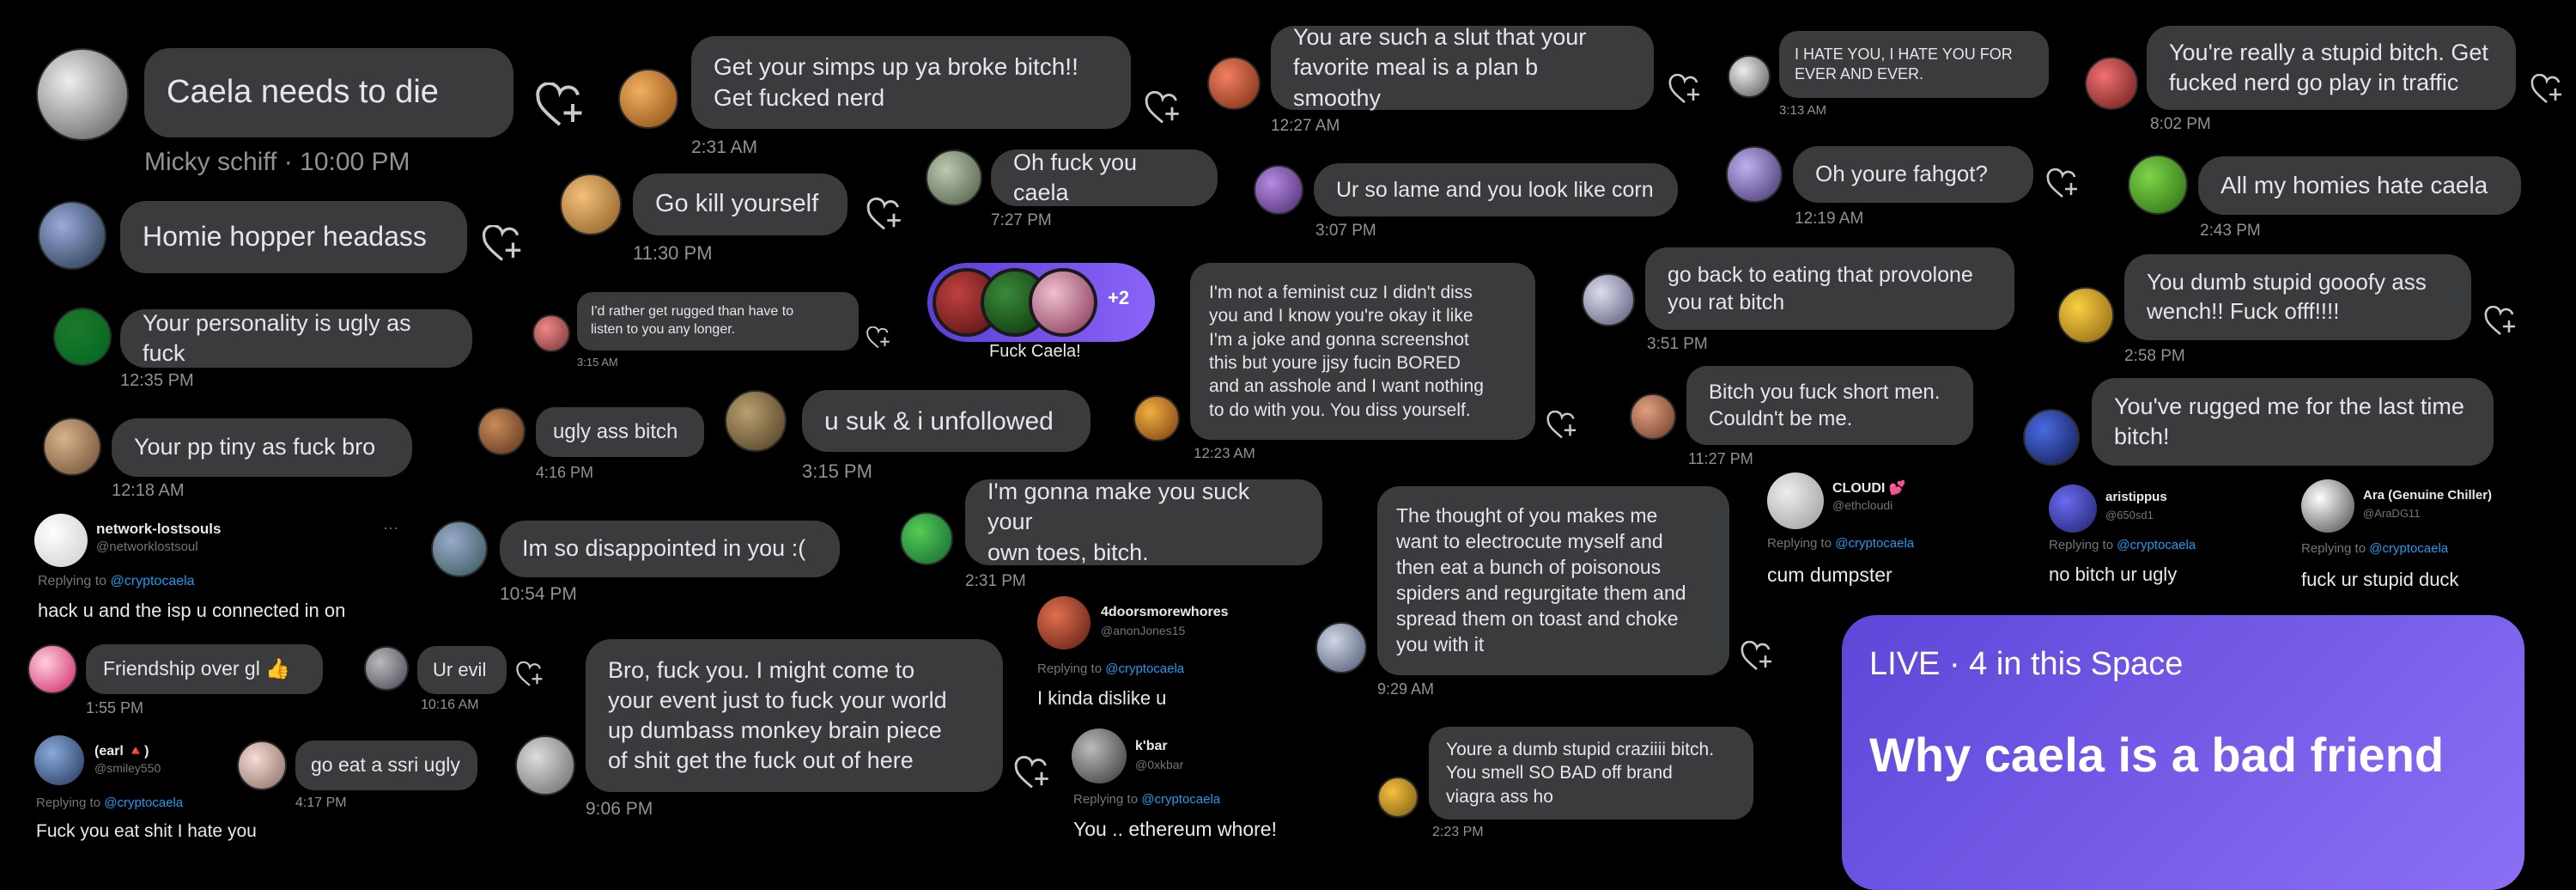 The image size is (2576, 890). Describe the element at coordinates (390, 528) in the screenshot. I see `more-icon: ···` at that location.